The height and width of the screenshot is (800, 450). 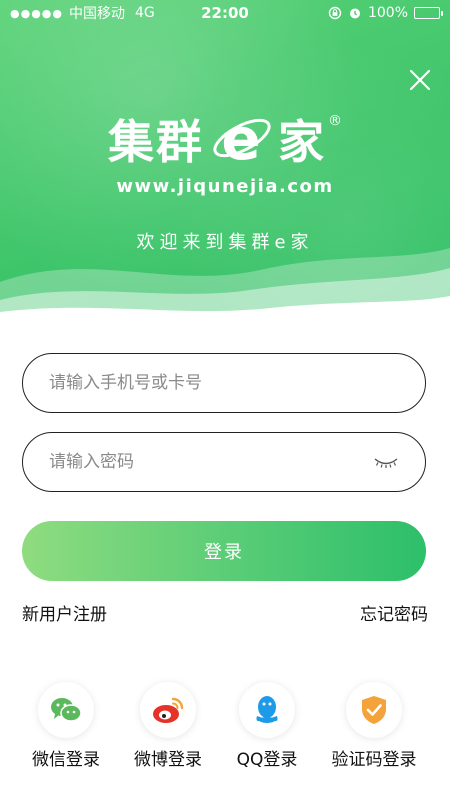 What do you see at coordinates (394, 612) in the screenshot?
I see `forgot-password-link: 忘记密码` at bounding box center [394, 612].